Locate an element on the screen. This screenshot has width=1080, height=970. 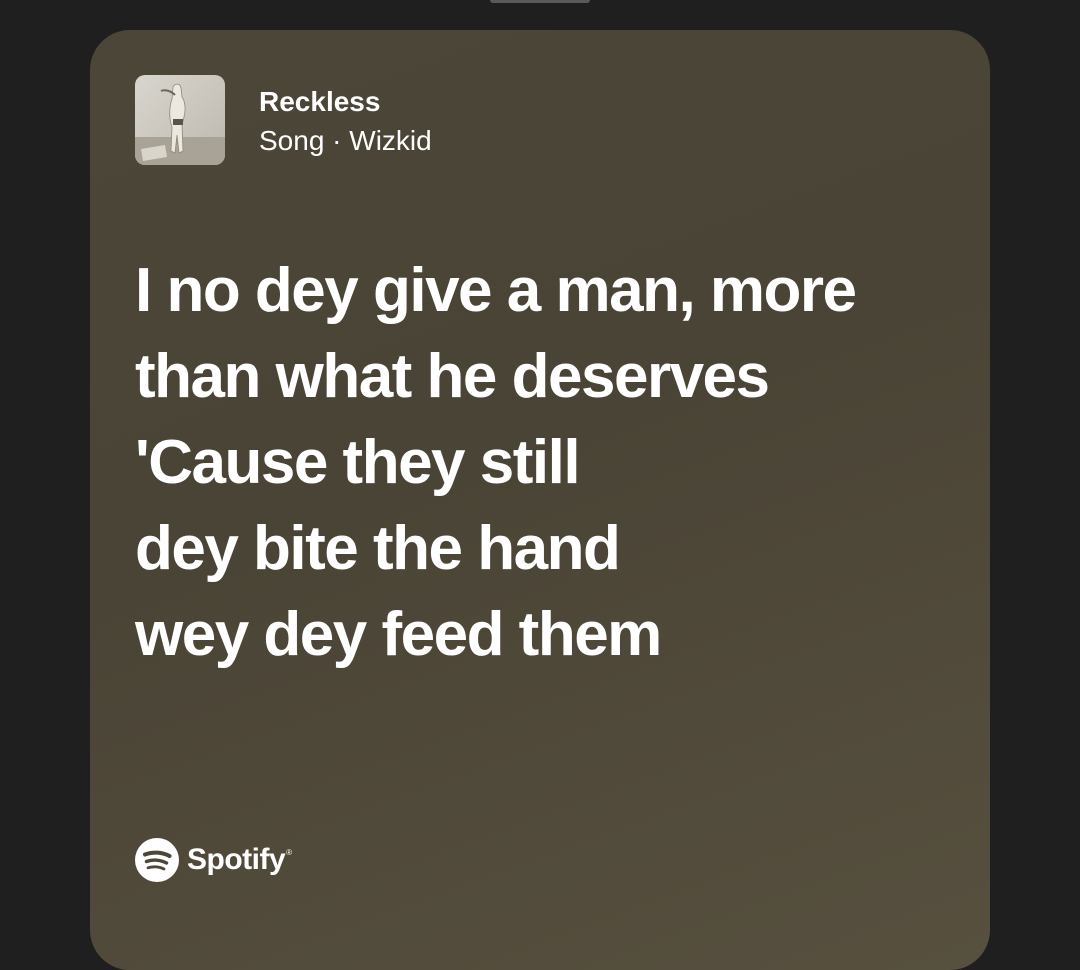
lyric-line: I no dey give a man, more is located at coordinates (496, 290).